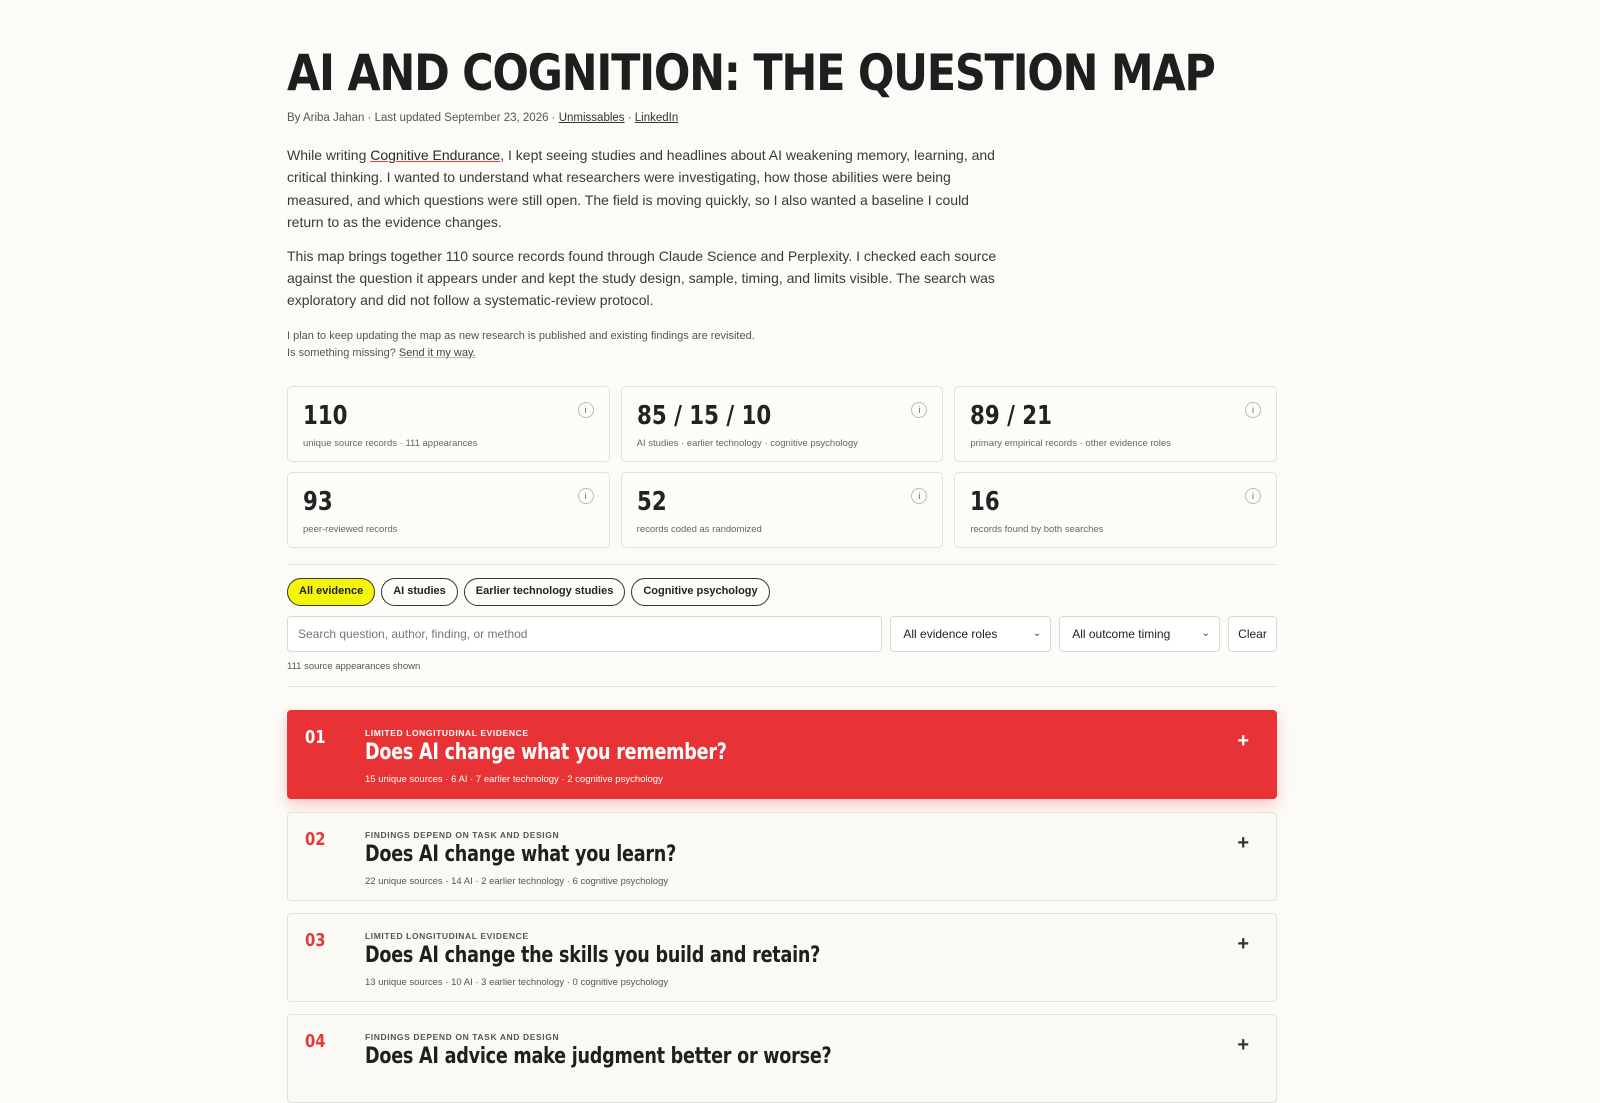 The image size is (1600, 1103). I want to click on question-title: Does AI change what you learn?, so click(521, 854).